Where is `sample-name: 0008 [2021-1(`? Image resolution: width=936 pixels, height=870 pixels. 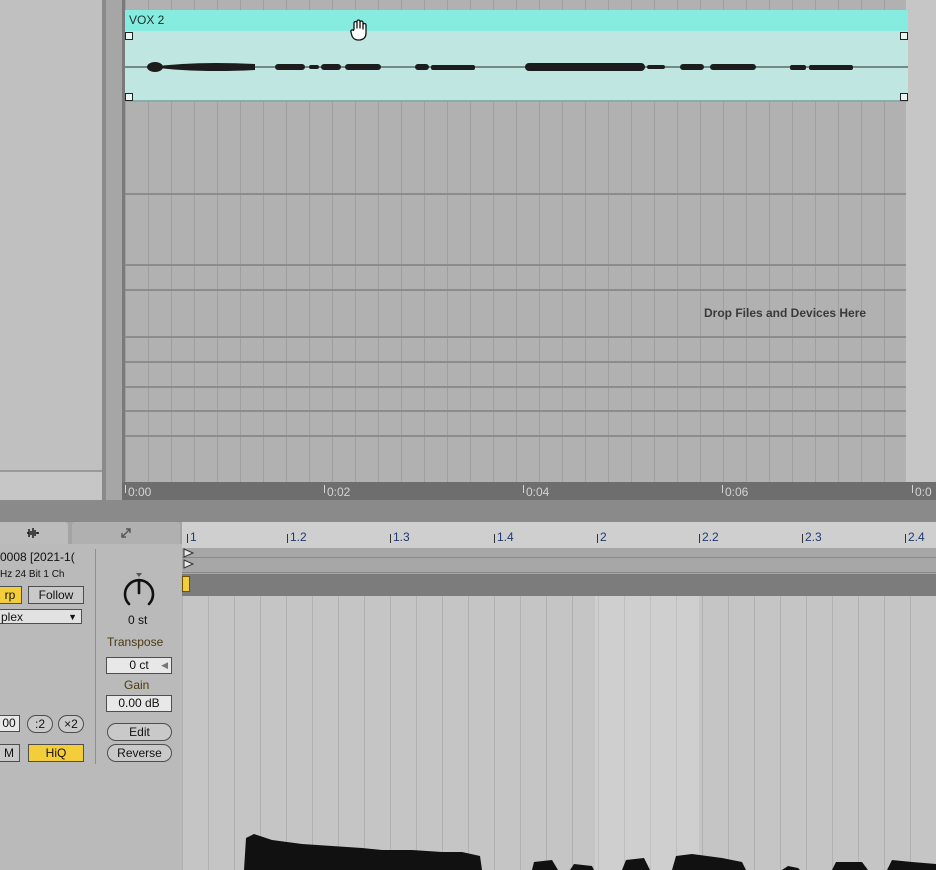 sample-name: 0008 [2021-1( is located at coordinates (37, 557).